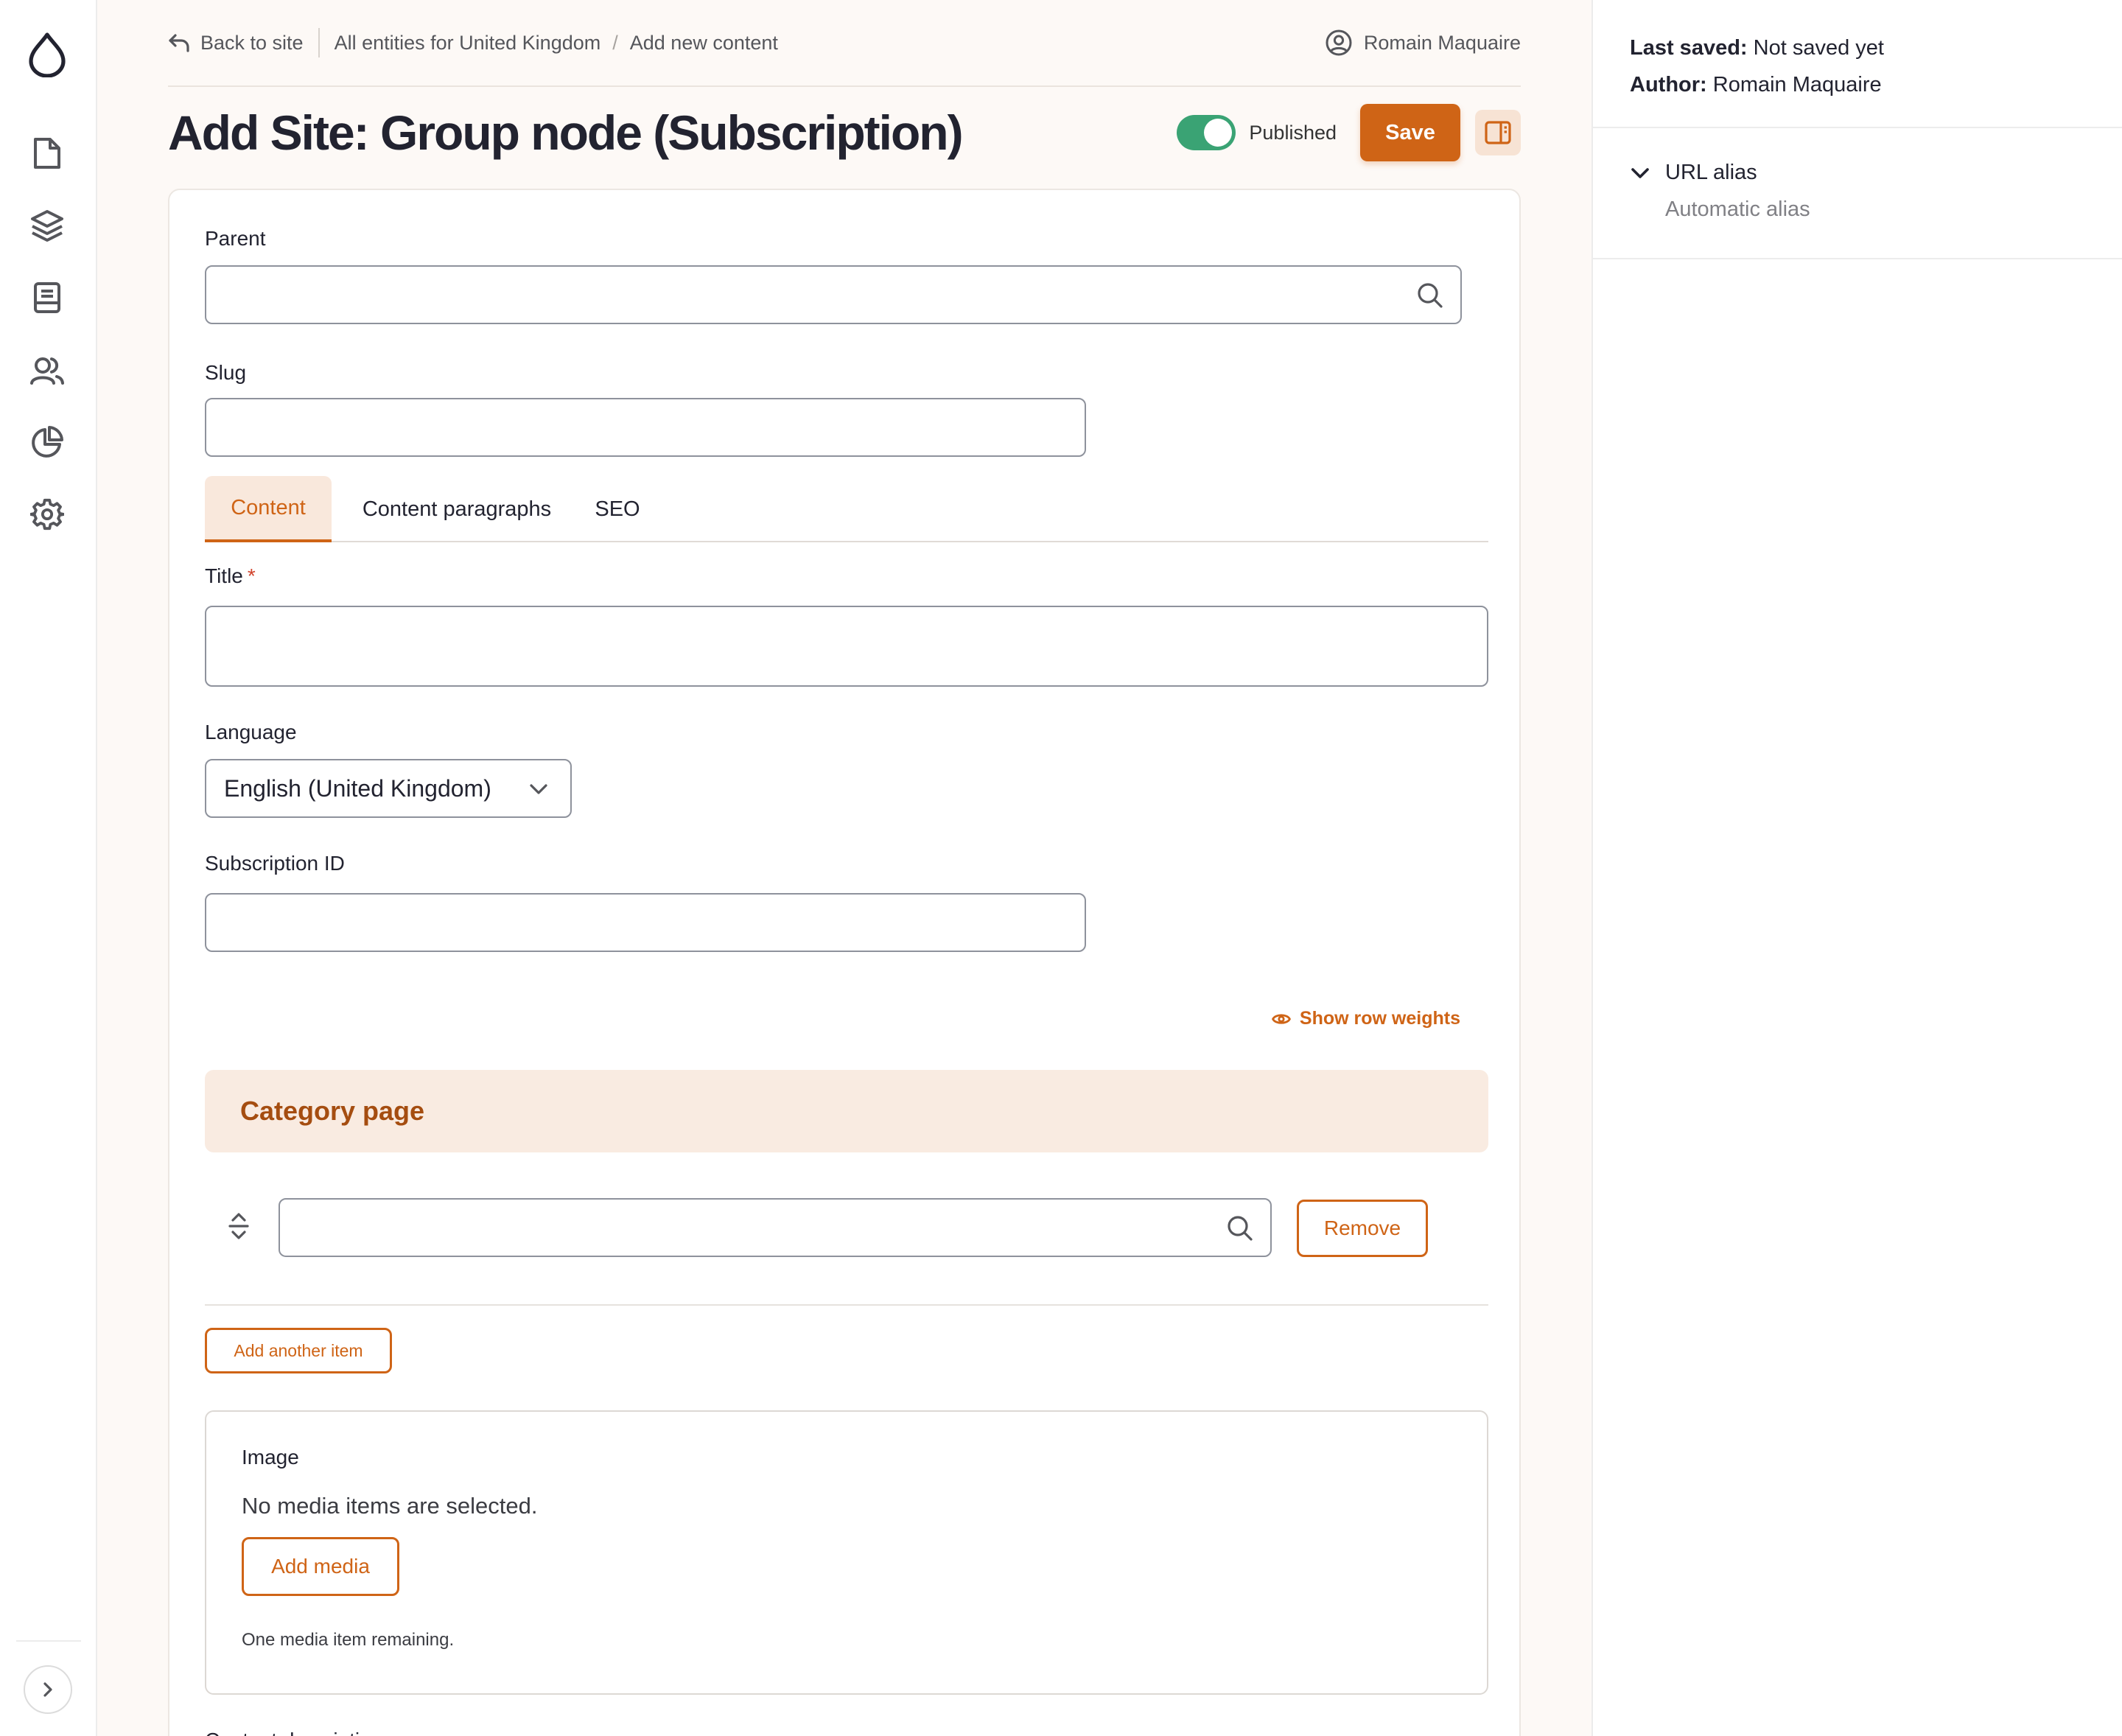 The height and width of the screenshot is (1736, 2122). Describe the element at coordinates (252, 575) in the screenshot. I see `required-mark: *` at that location.